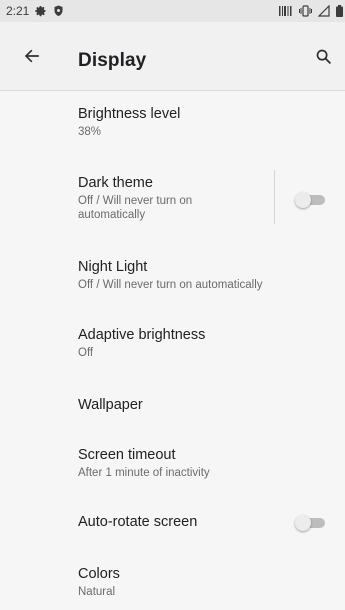 The image size is (345, 610). I want to click on auto-rotate-toggle, so click(310, 523).